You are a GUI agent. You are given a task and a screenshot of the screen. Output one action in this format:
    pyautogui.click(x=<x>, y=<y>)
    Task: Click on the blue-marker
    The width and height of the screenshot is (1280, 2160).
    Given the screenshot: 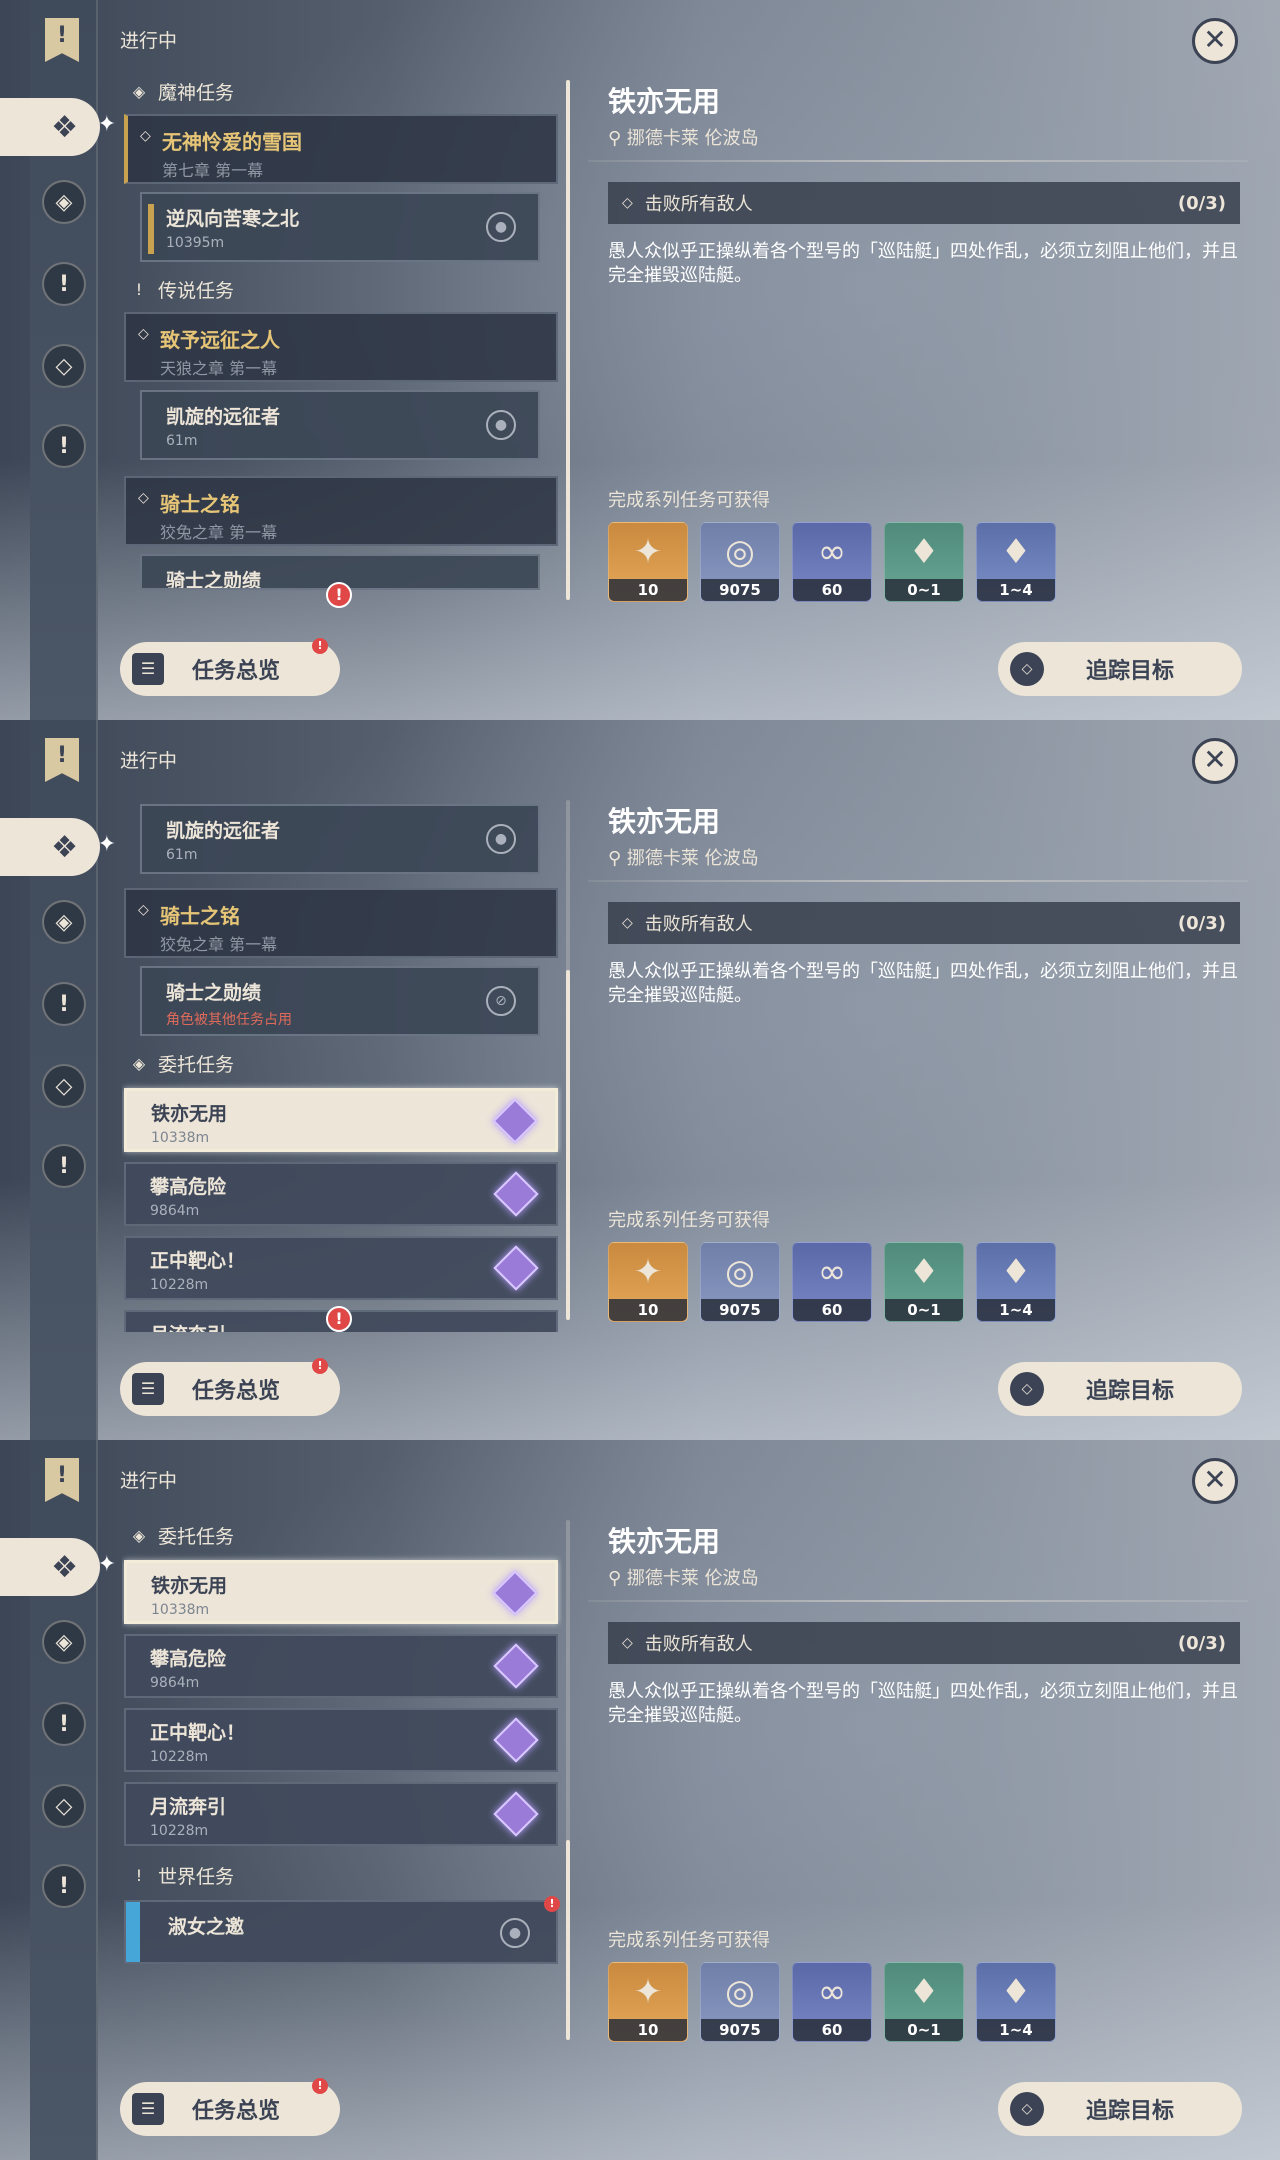 What is the action you would take?
    pyautogui.click(x=133, y=1932)
    